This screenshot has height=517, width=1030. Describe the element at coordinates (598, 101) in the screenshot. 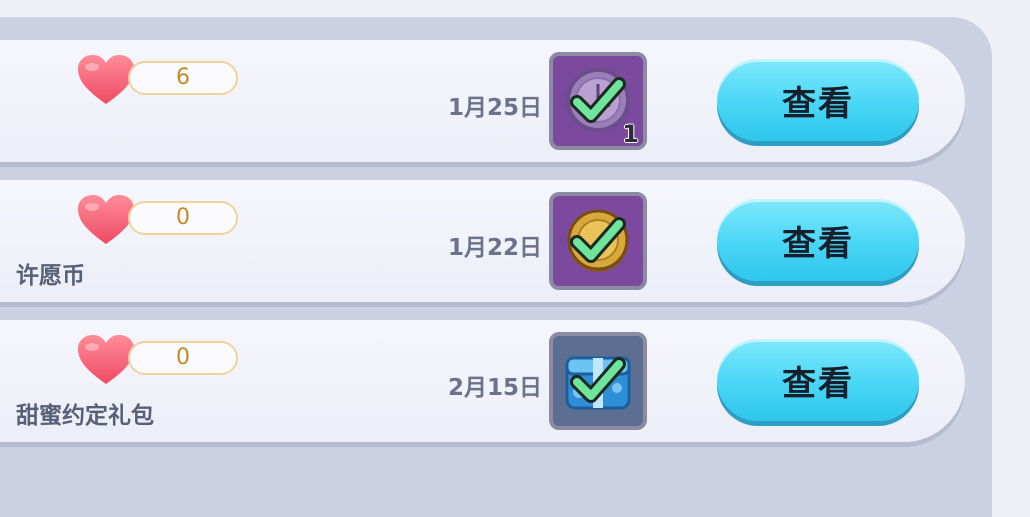

I see `reward-item-icon: 1` at that location.